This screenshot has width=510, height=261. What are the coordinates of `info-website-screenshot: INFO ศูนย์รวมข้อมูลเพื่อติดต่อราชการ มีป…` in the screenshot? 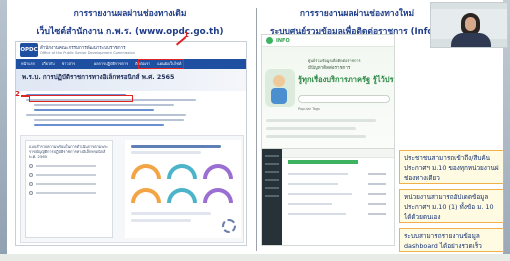 It's located at (328, 93).